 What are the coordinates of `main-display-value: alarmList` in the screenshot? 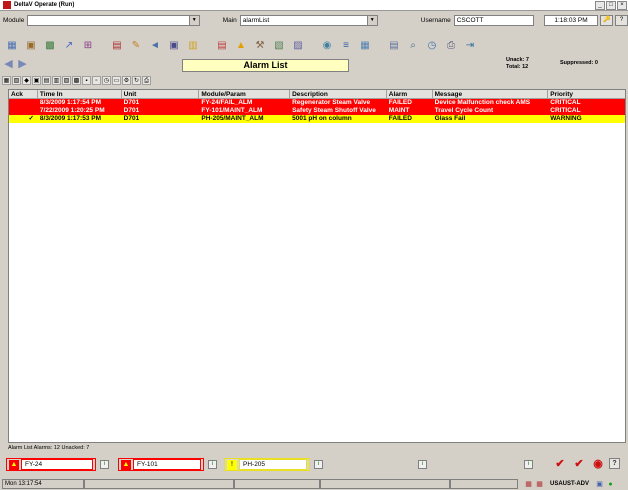 It's located at (256, 20).